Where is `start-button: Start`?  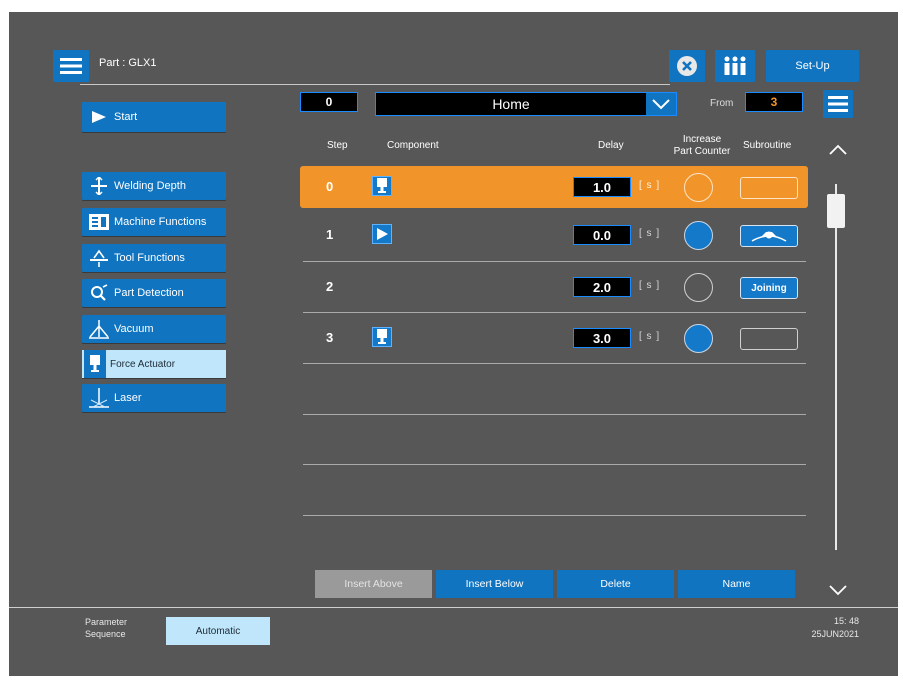
start-button: Start is located at coordinates (154, 117).